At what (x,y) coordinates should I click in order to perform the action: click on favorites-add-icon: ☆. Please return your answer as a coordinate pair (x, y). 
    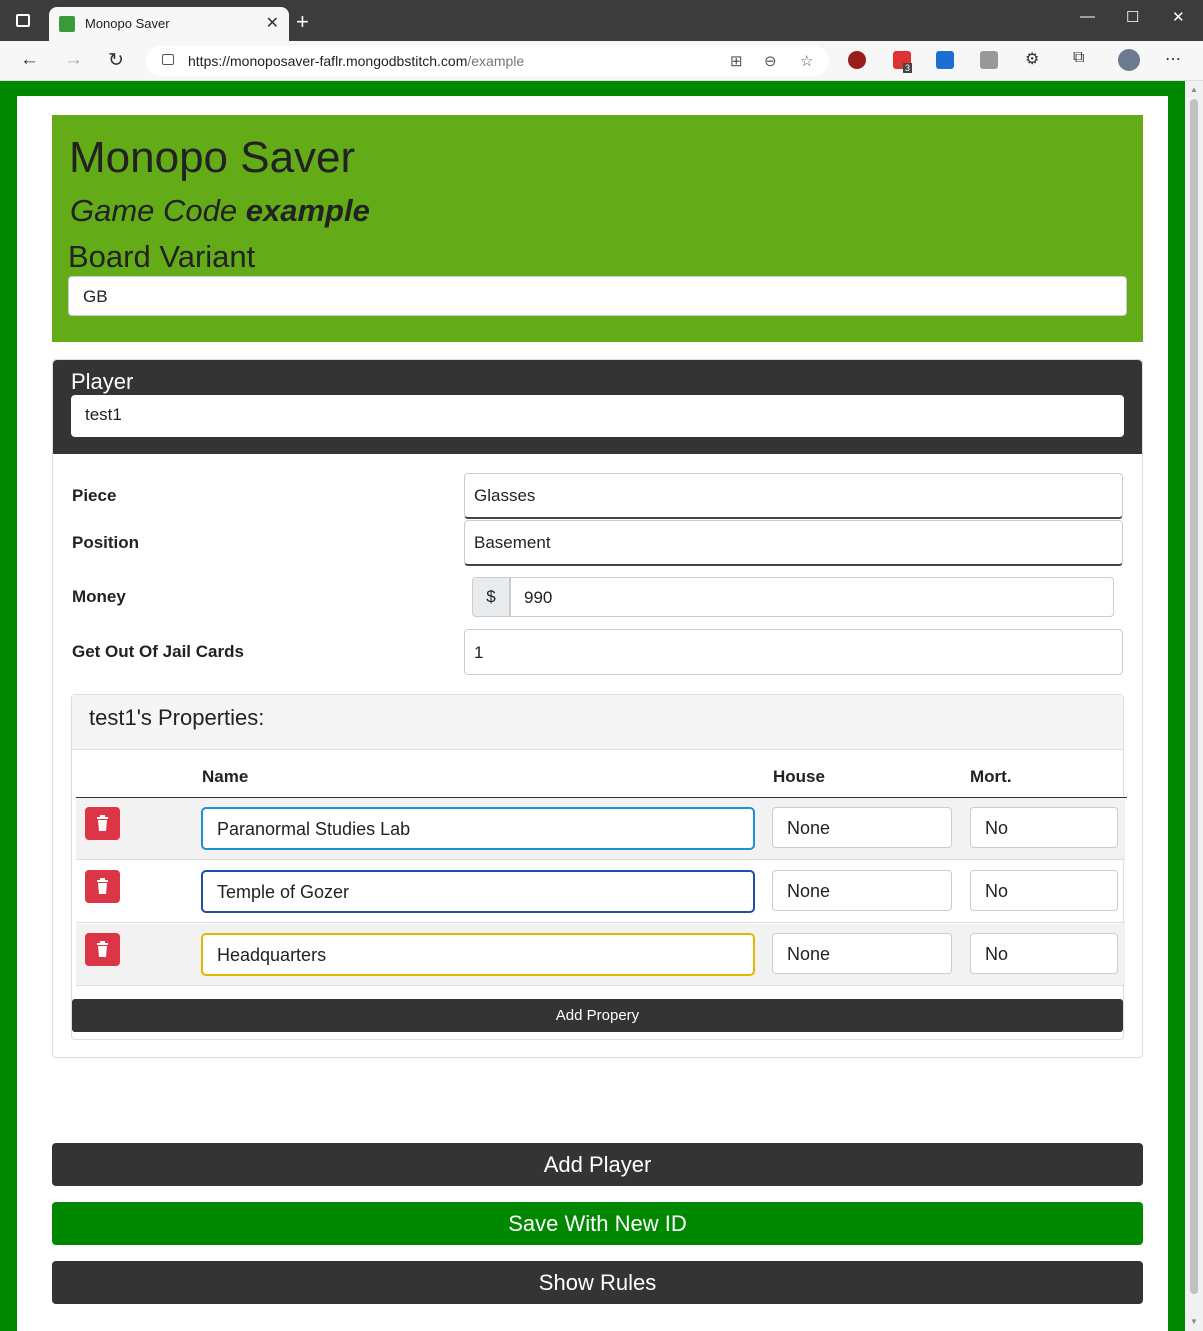
    Looking at the image, I should click on (806, 61).